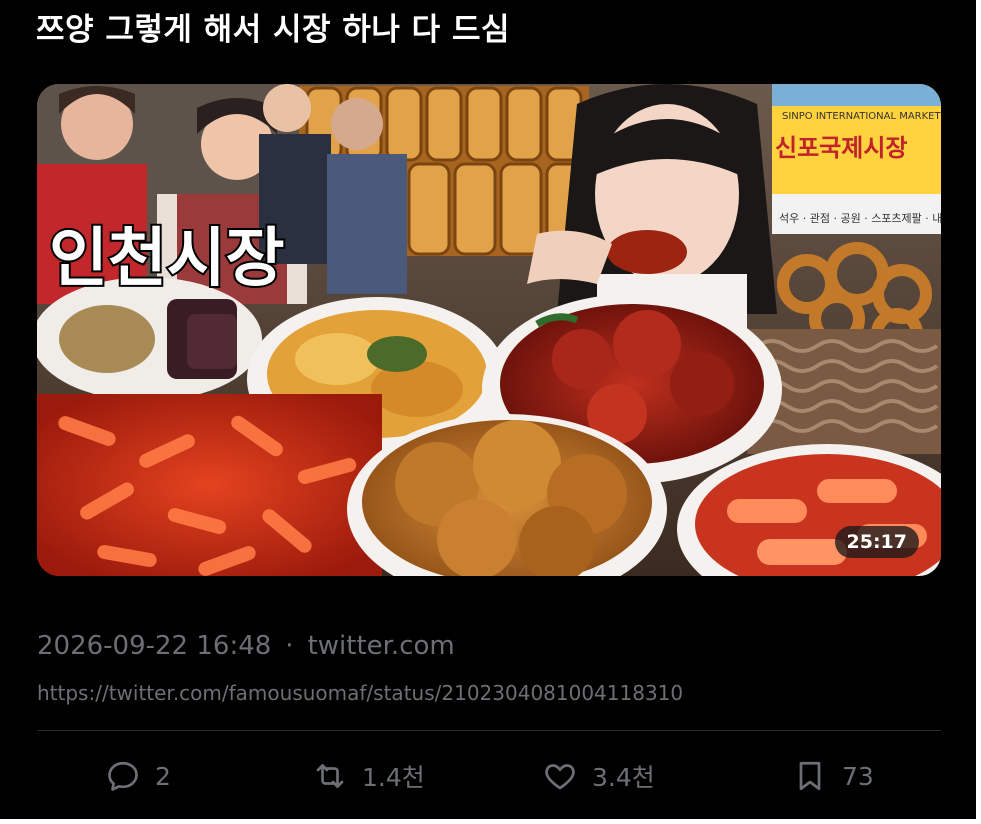 This screenshot has height=824, width=981. What do you see at coordinates (489, 776) in the screenshot?
I see `action-bar: 2 1.4천 3.4천 73` at bounding box center [489, 776].